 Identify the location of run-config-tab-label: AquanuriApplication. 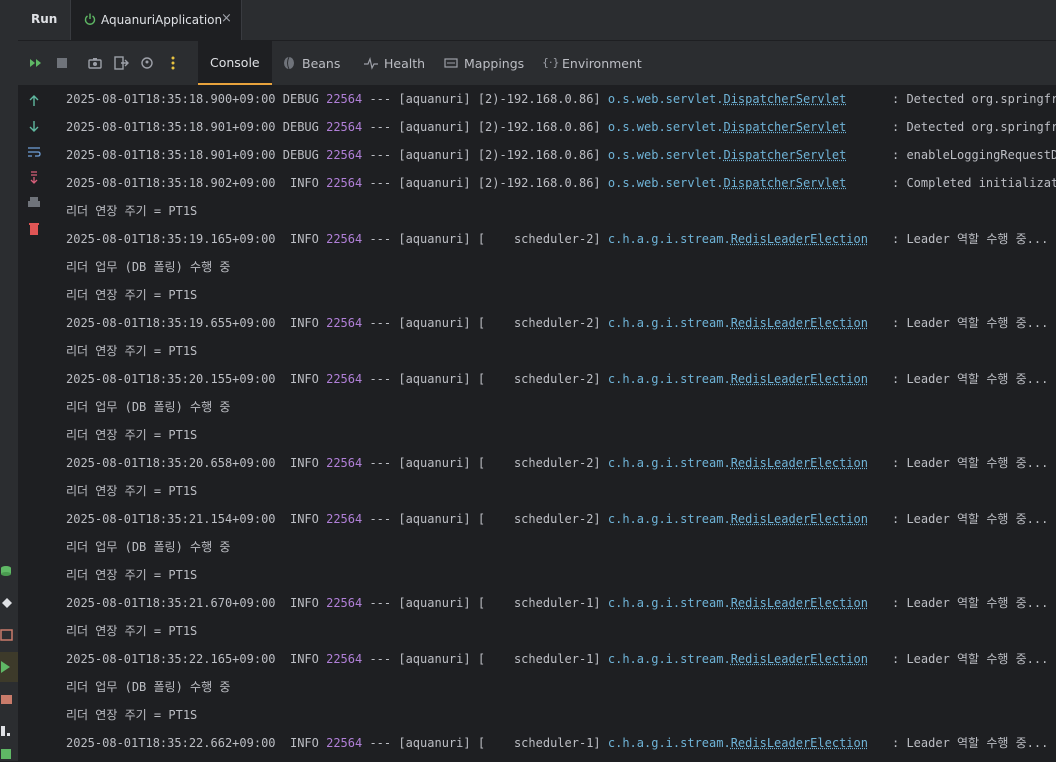
(161, 20).